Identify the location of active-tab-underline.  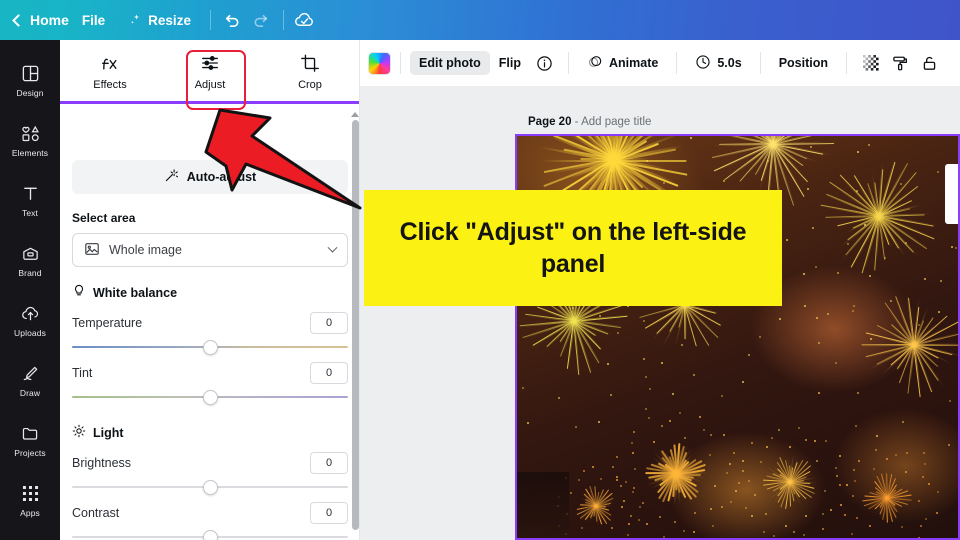
(210, 102).